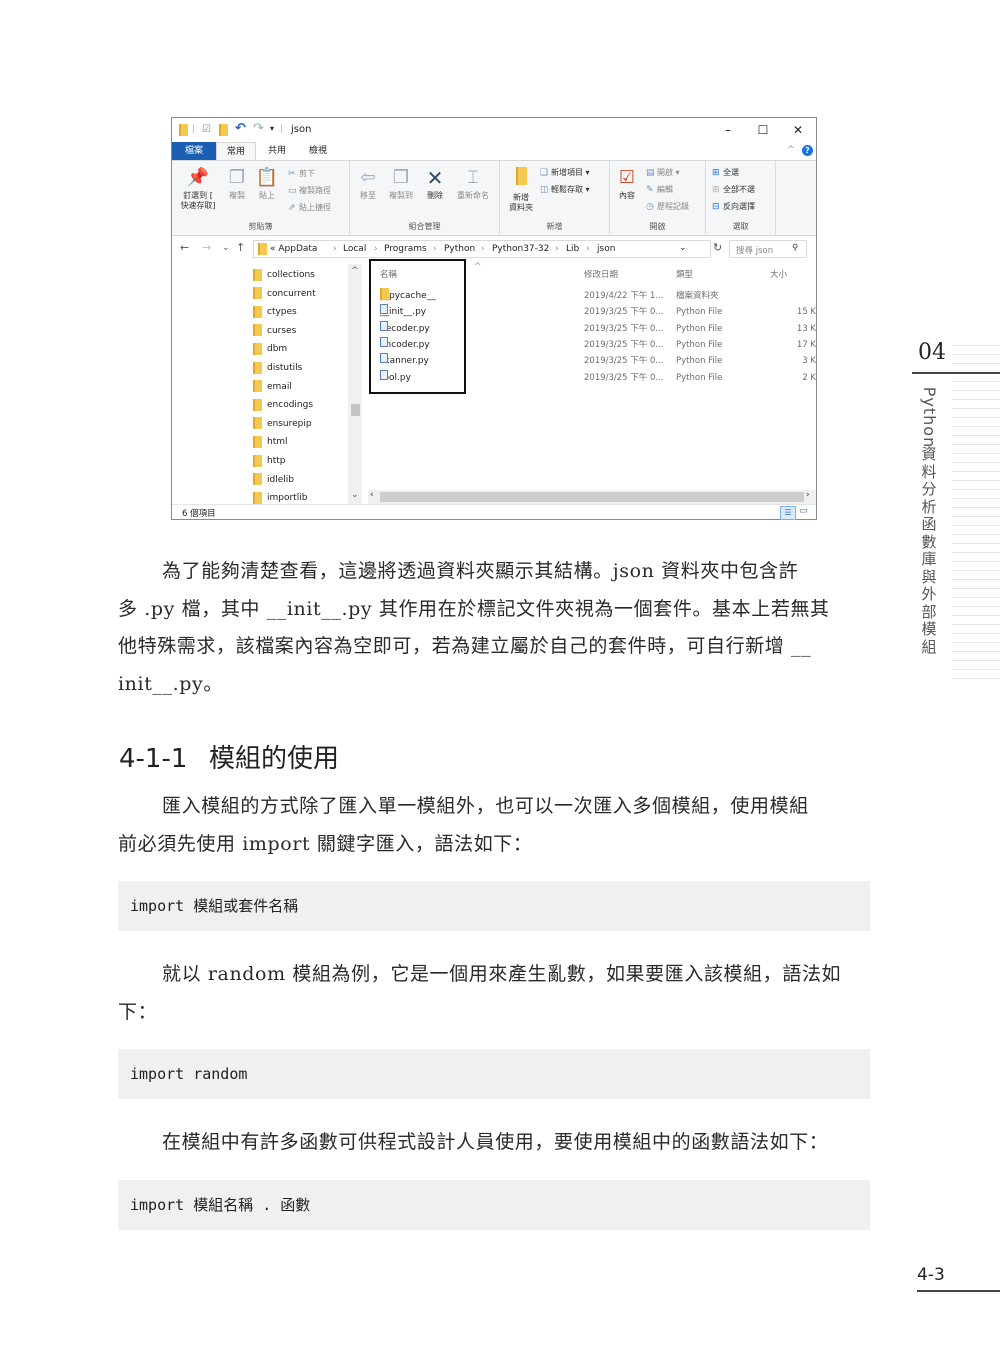  What do you see at coordinates (270, 442) in the screenshot?
I see `navpane-item-html: html` at bounding box center [270, 442].